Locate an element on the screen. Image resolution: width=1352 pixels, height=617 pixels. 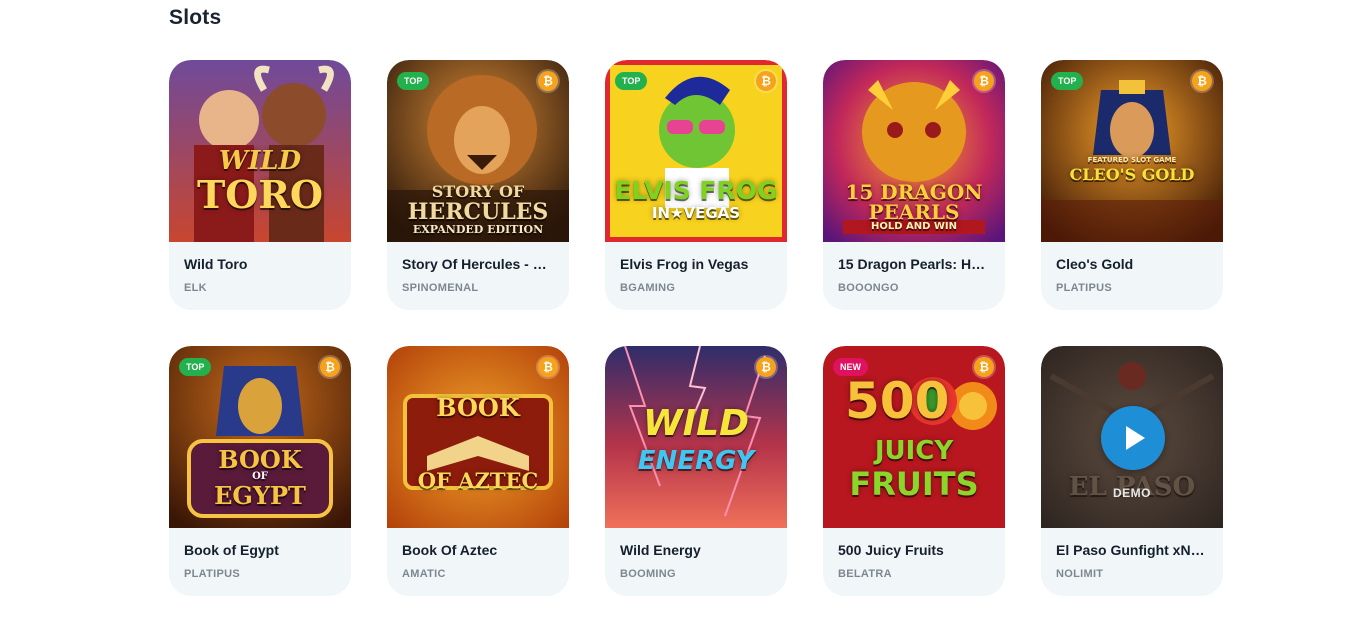
art-title-line-3: EXPANDED EDITION is located at coordinates (478, 229).